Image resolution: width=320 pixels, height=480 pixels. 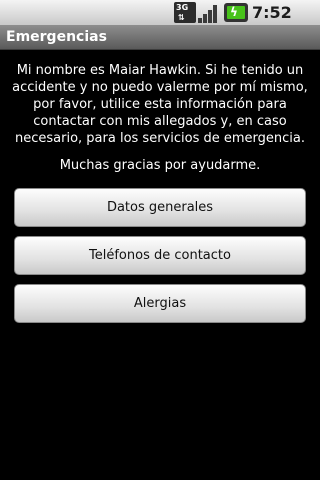 I want to click on network-3g-icon: 3G ⇅, so click(x=185, y=12).